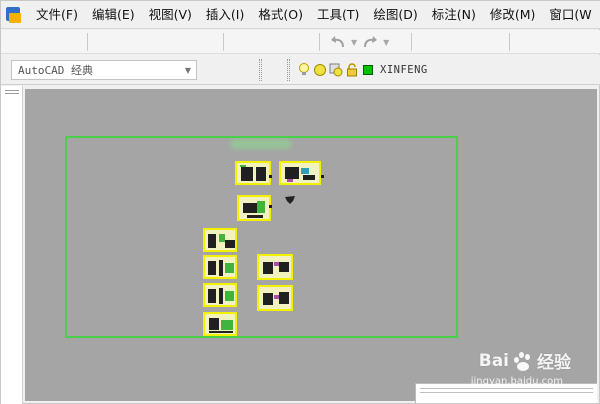  What do you see at coordinates (12, 245) in the screenshot?
I see `left-ruler-strip` at bounding box center [12, 245].